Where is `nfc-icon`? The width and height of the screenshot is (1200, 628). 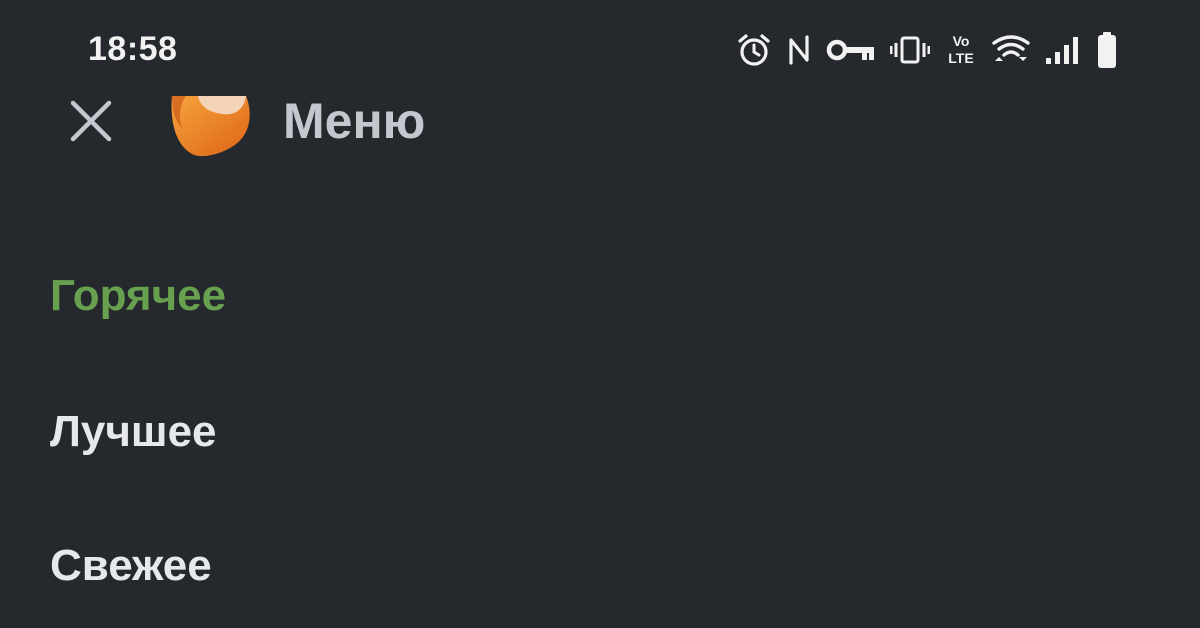
nfc-icon is located at coordinates (799, 50).